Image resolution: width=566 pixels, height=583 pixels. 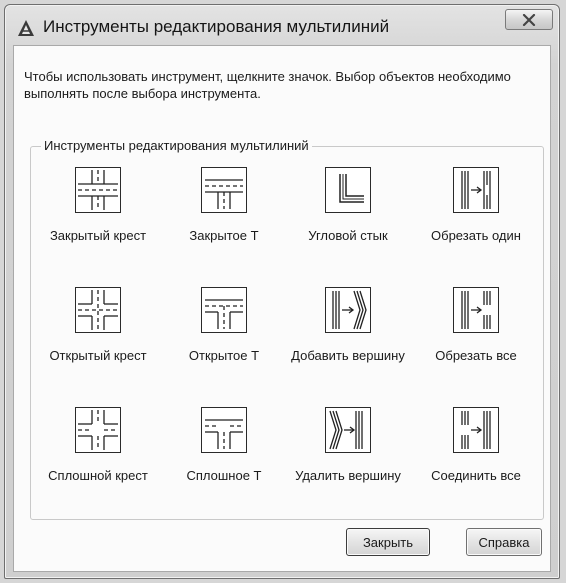 I want to click on autocad-logo-icon, so click(x=26, y=28).